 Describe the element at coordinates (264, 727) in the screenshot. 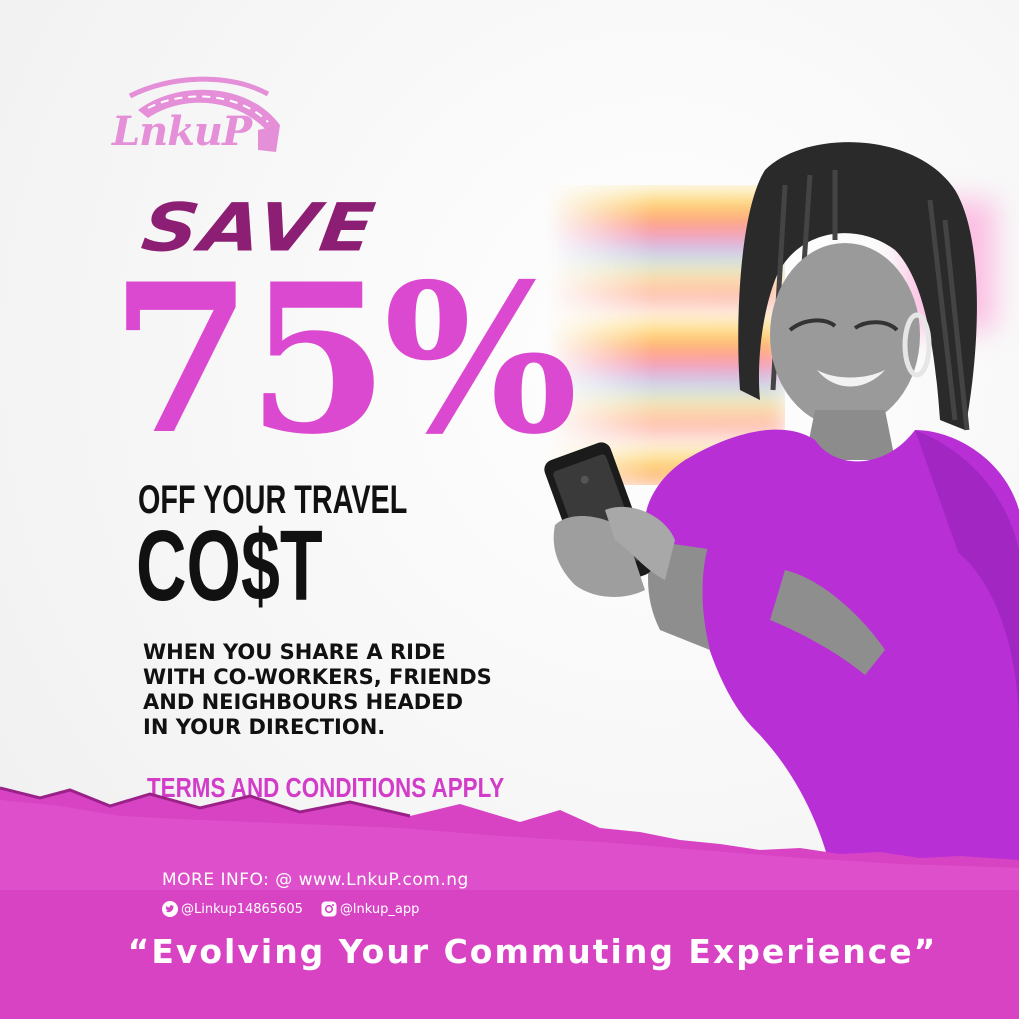

I see `body-line: IN YOUR DIRECTION.` at that location.